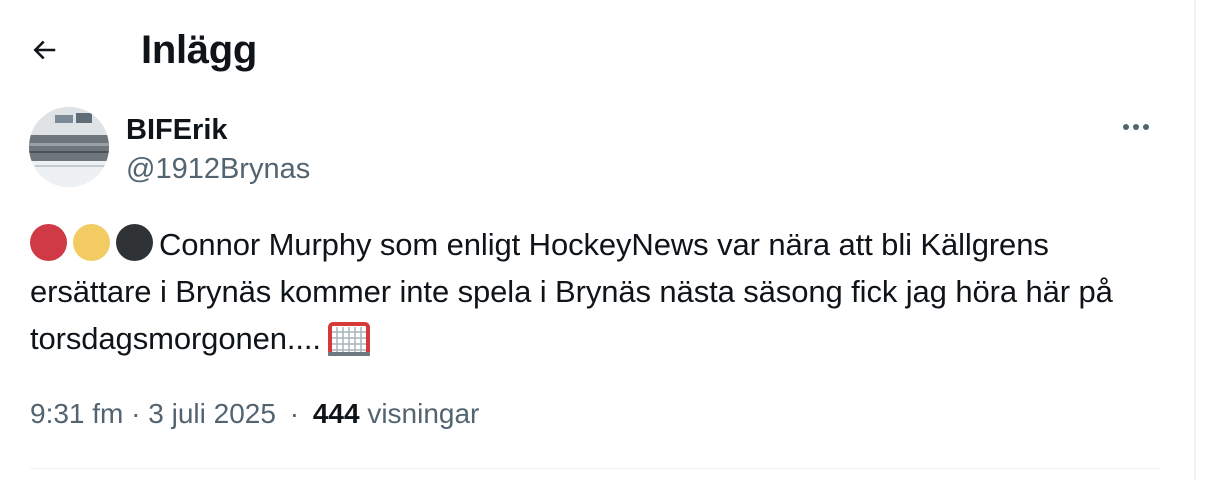 The width and height of the screenshot is (1208, 480). What do you see at coordinates (153, 413) in the screenshot?
I see `post-timestamp: 9:31 fm · 3 juli 2025` at bounding box center [153, 413].